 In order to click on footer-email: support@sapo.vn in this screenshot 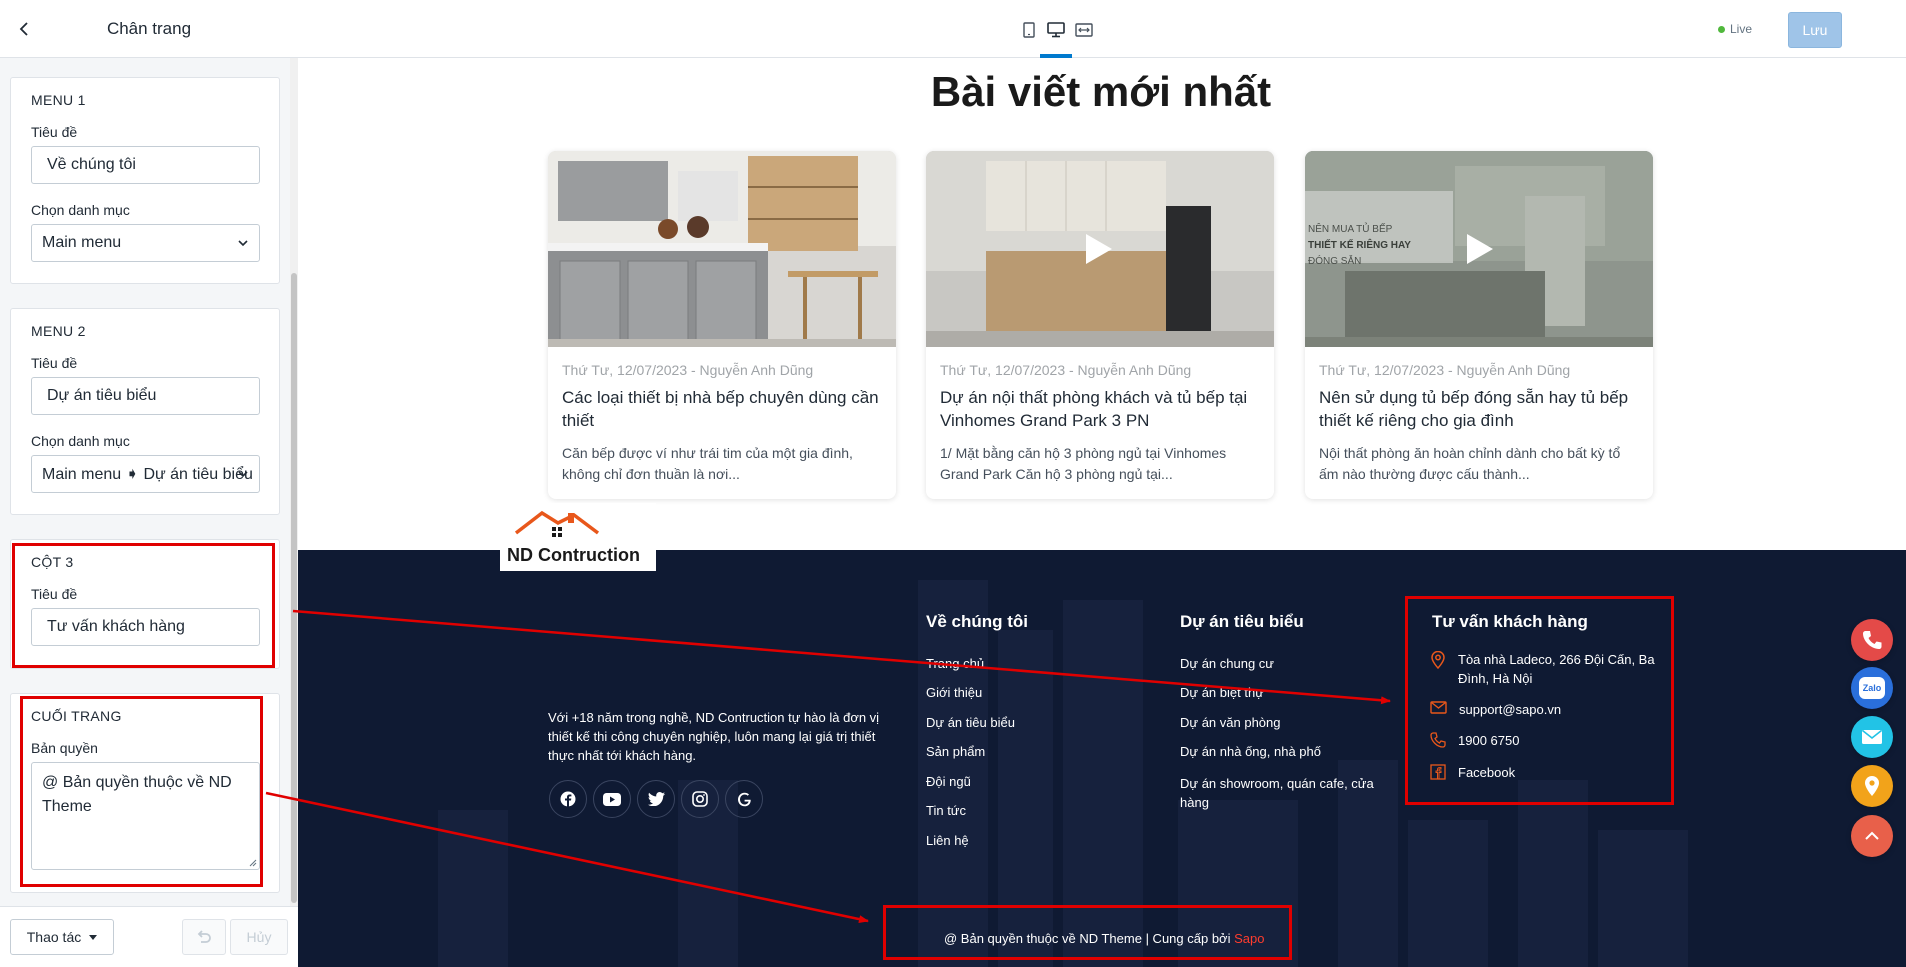, I will do `click(1495, 709)`.